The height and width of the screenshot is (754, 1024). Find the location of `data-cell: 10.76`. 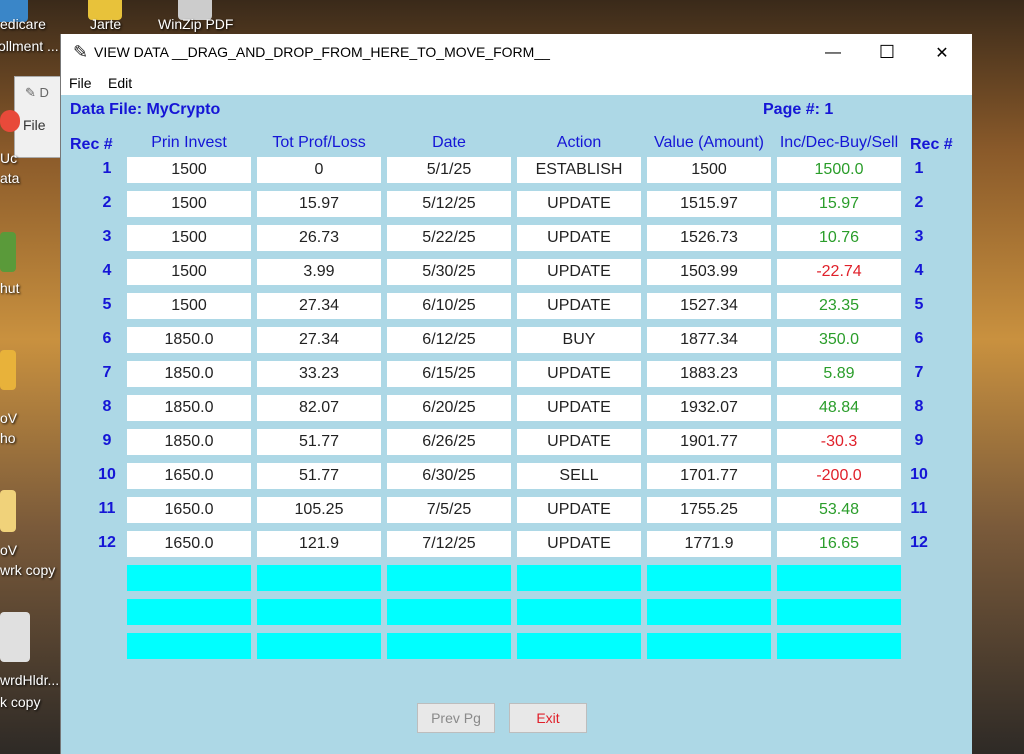

data-cell: 10.76 is located at coordinates (839, 238).